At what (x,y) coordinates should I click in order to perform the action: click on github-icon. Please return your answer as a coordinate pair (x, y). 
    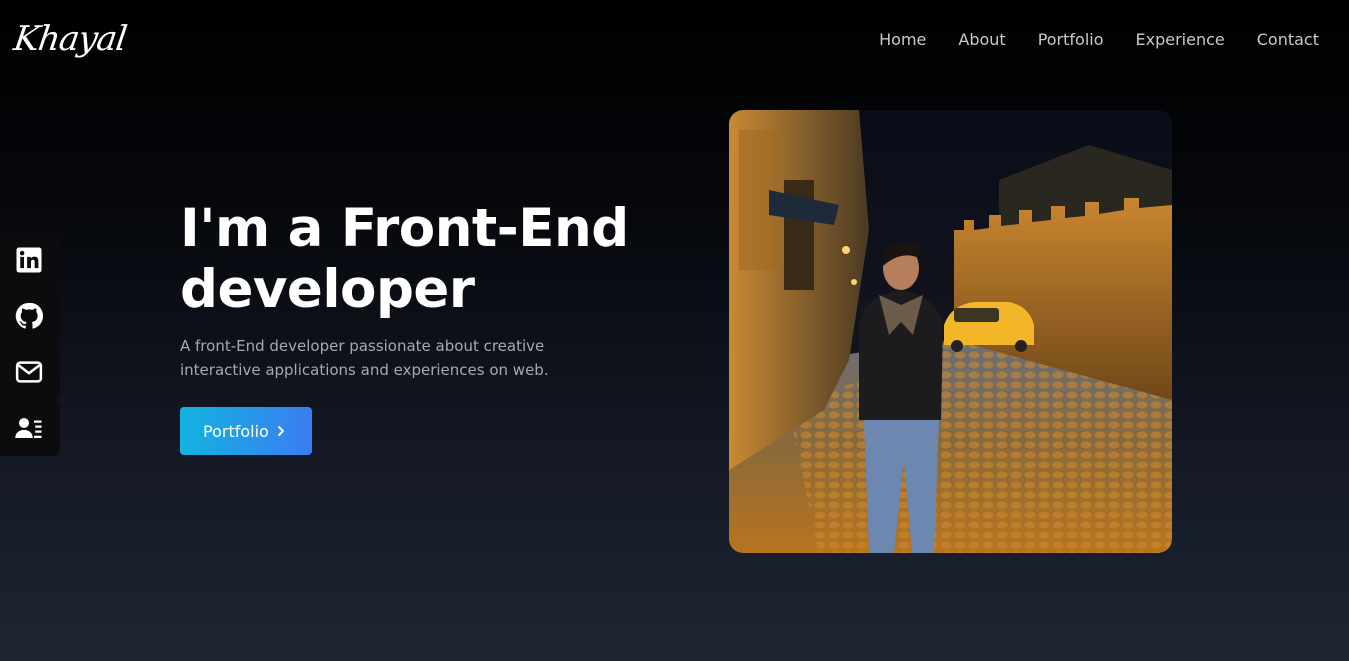
    Looking at the image, I should click on (29, 315).